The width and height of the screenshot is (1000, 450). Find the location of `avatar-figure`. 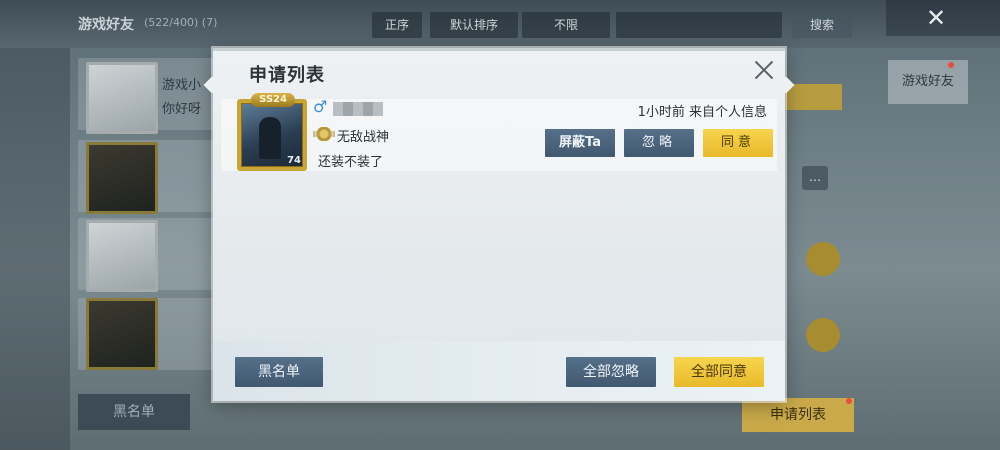

avatar-figure is located at coordinates (270, 138).